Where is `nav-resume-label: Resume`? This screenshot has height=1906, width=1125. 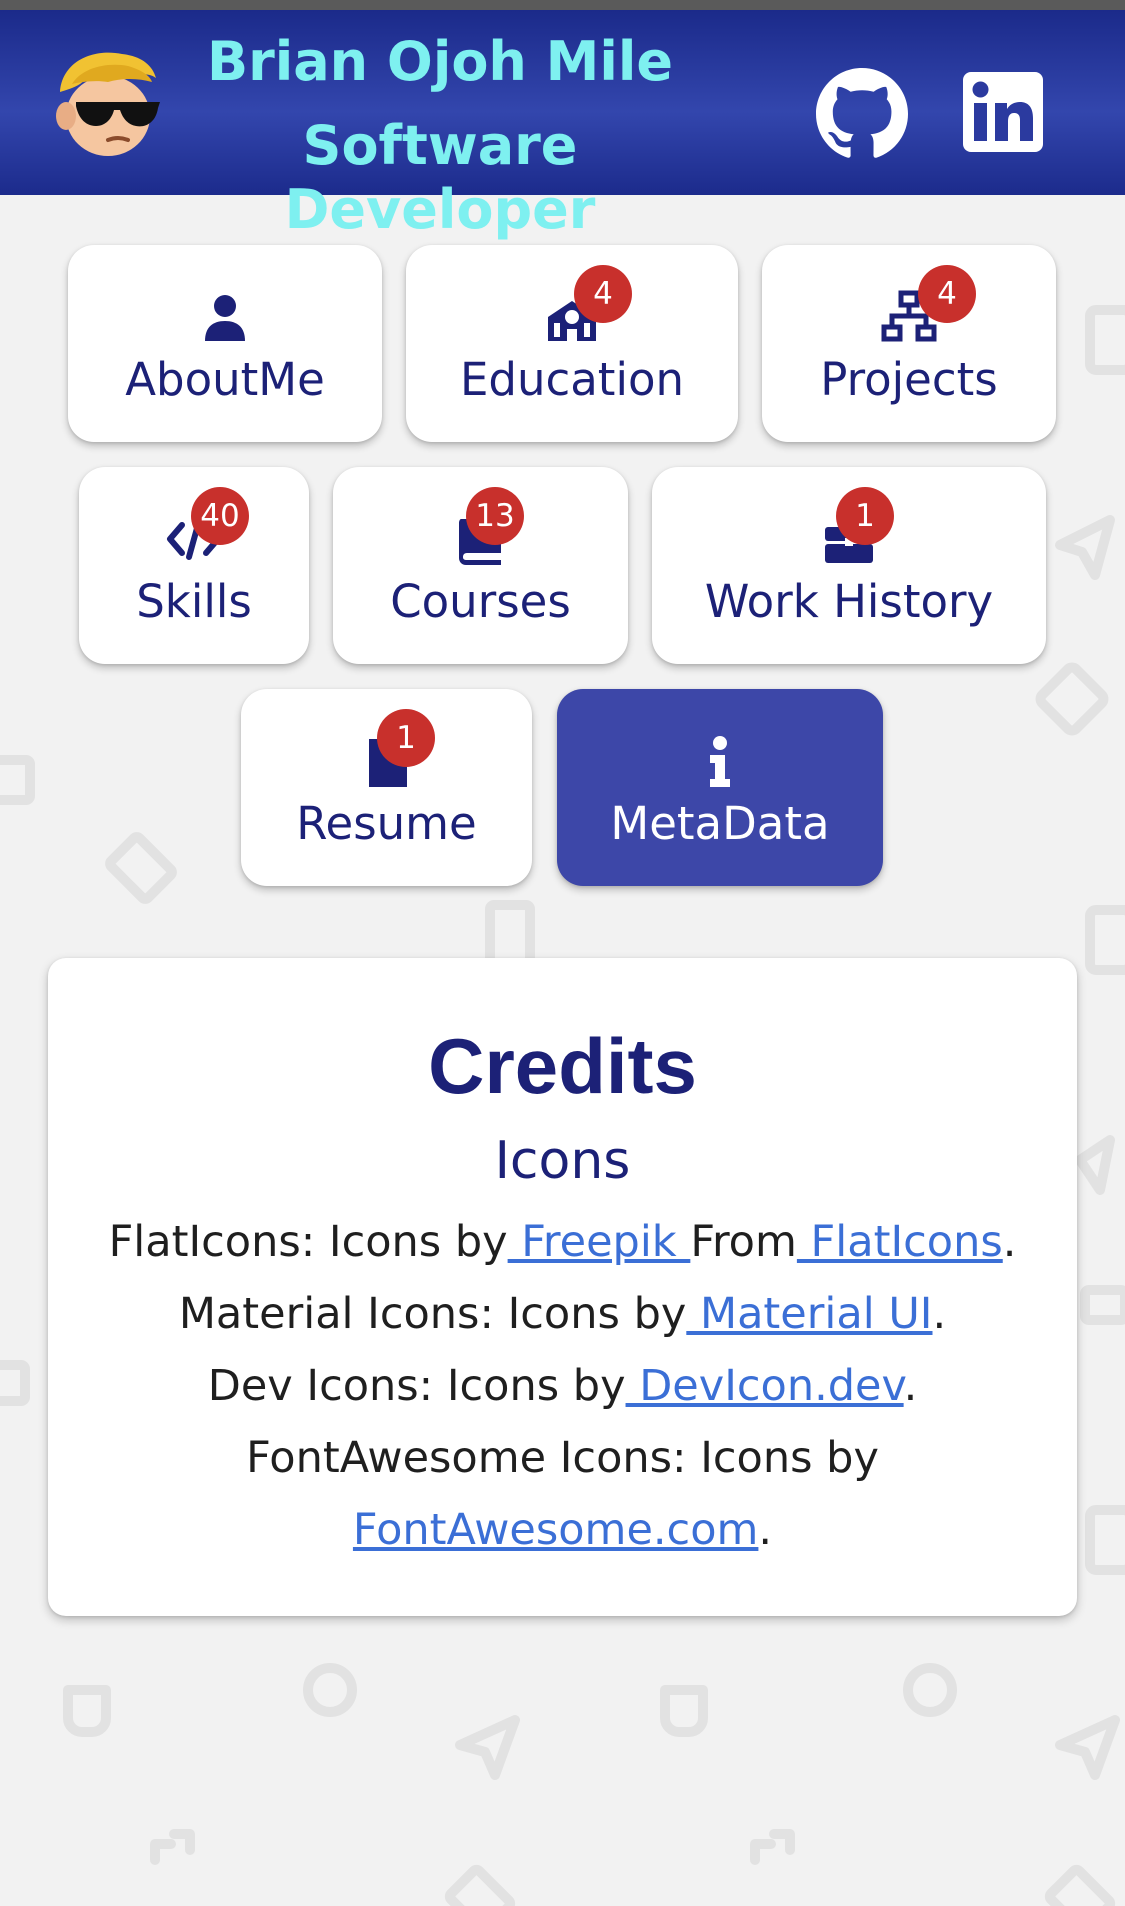 nav-resume-label: Resume is located at coordinates (386, 823).